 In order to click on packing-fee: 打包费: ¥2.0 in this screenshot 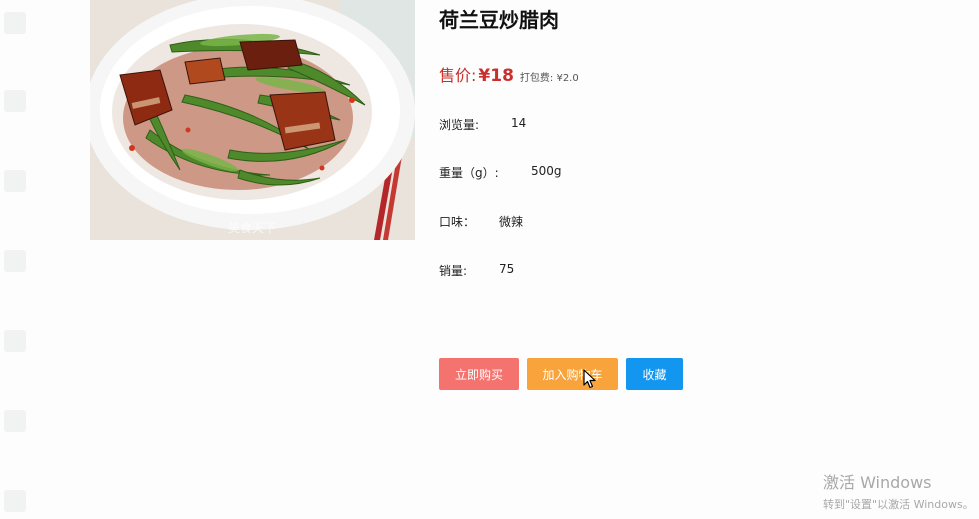, I will do `click(549, 78)`.